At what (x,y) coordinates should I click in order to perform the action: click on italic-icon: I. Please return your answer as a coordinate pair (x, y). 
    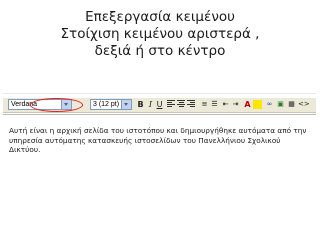
    Looking at the image, I should click on (150, 104).